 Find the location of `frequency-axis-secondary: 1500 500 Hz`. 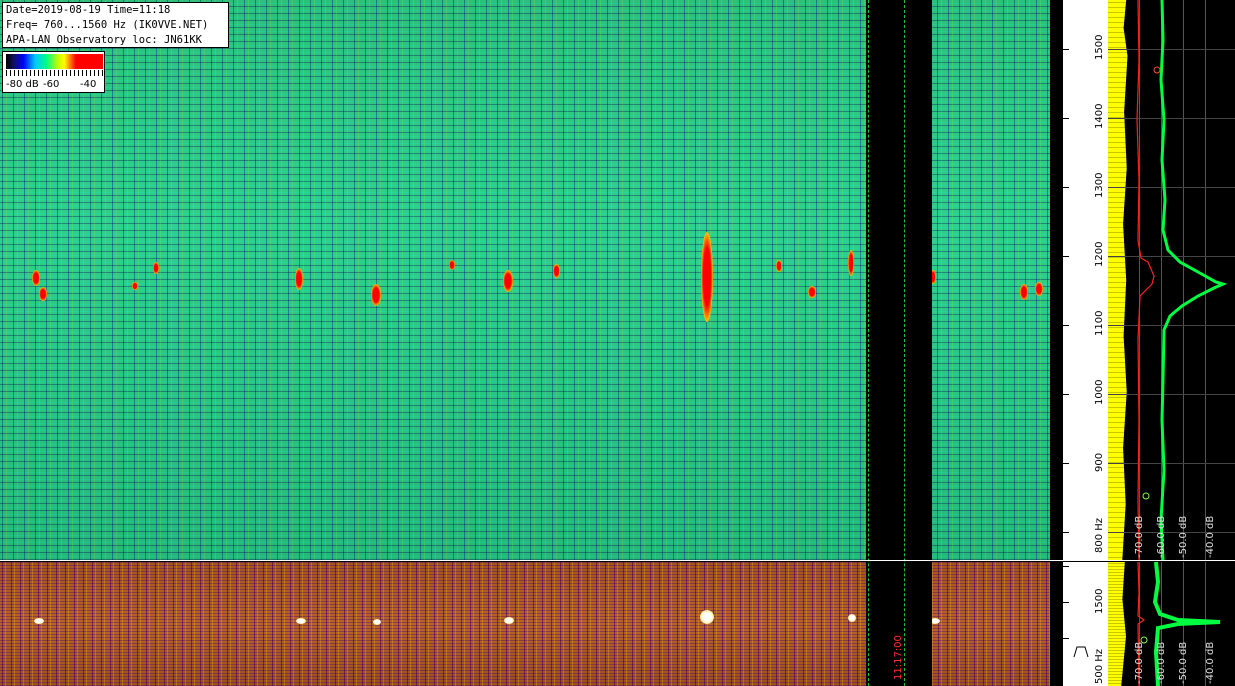

frequency-axis-secondary: 1500 500 Hz is located at coordinates (1085, 624).